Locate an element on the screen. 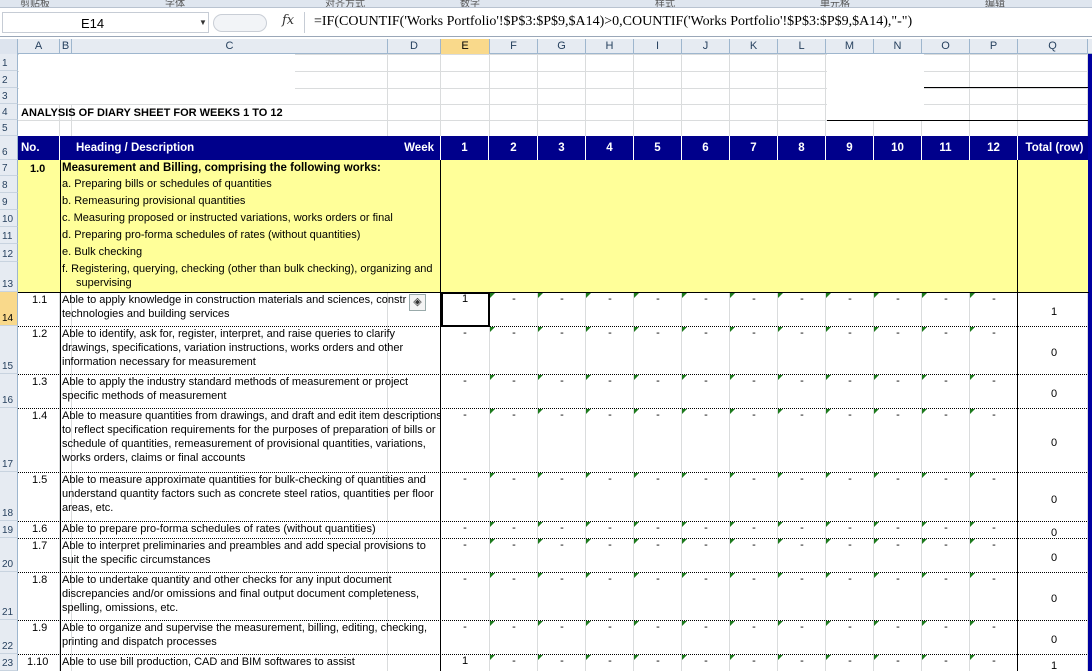 This screenshot has height=672, width=1092. row-header-1: 1 is located at coordinates (9, 62).